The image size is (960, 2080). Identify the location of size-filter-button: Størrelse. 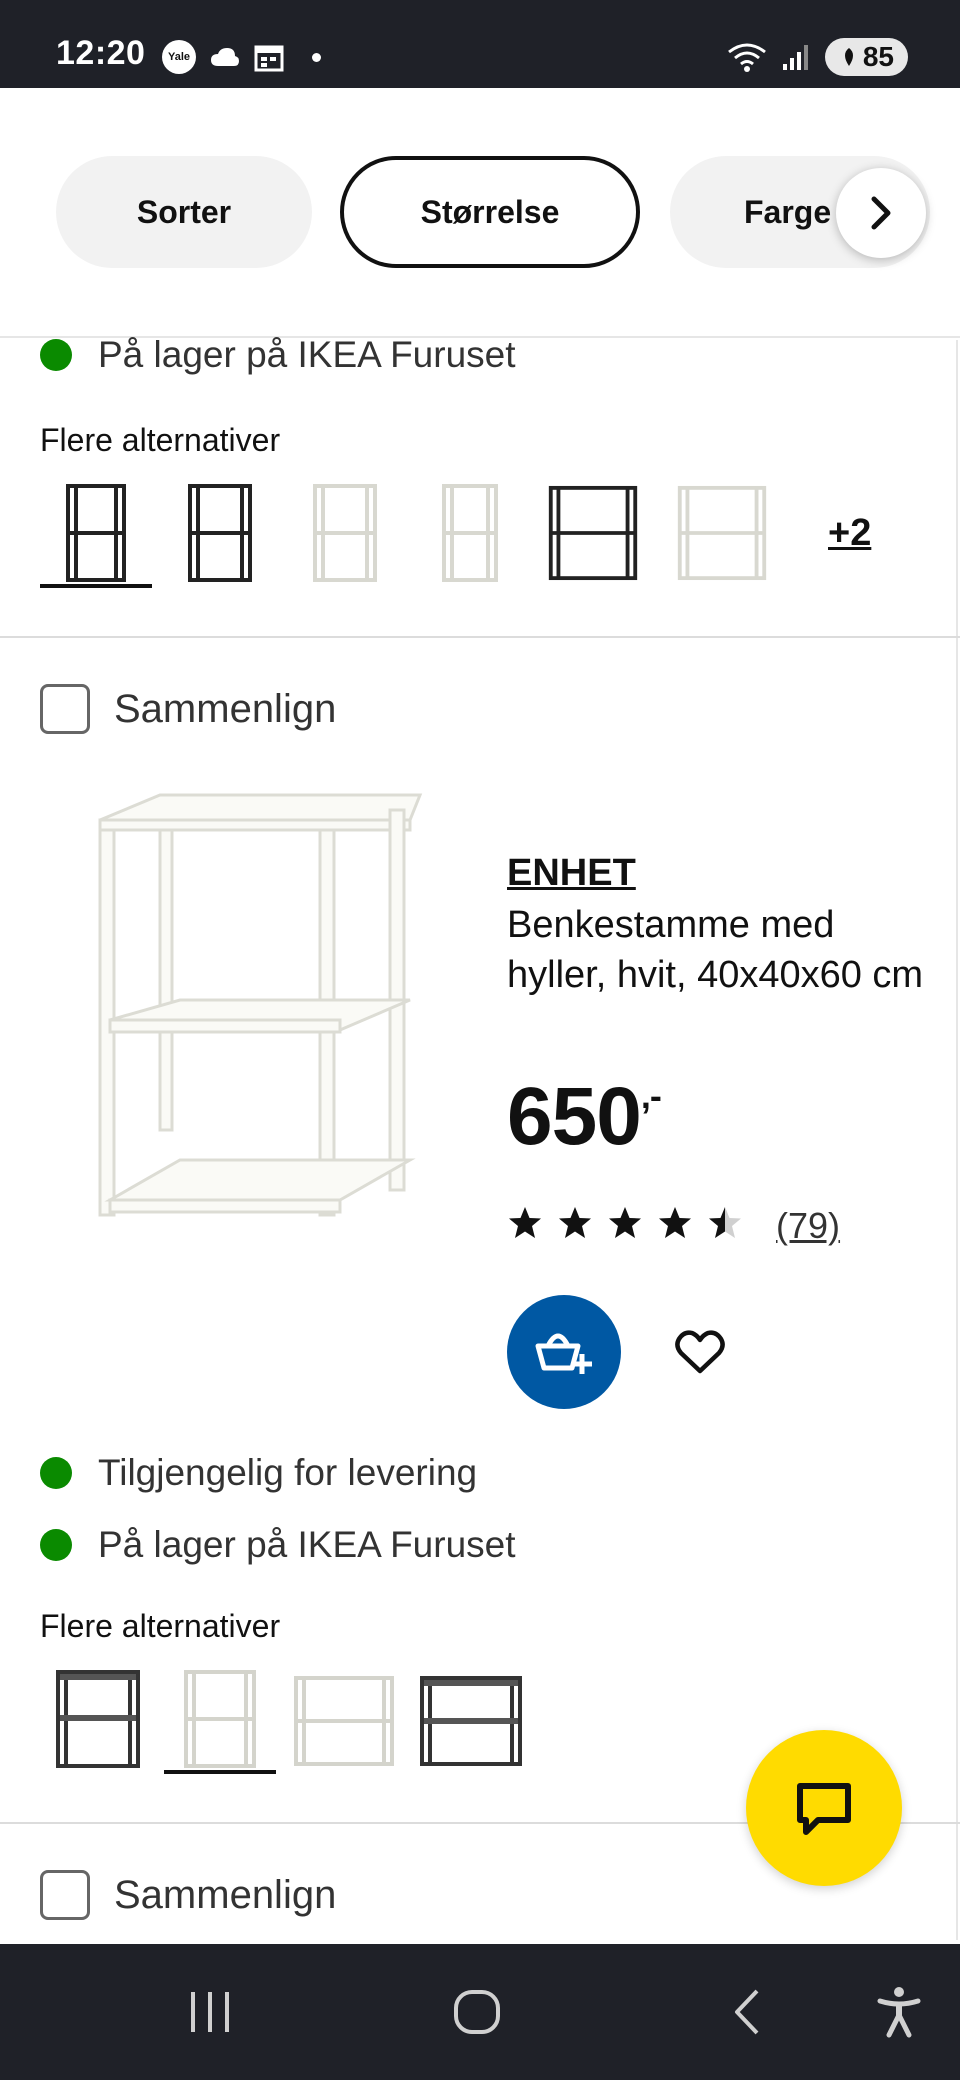
(490, 212).